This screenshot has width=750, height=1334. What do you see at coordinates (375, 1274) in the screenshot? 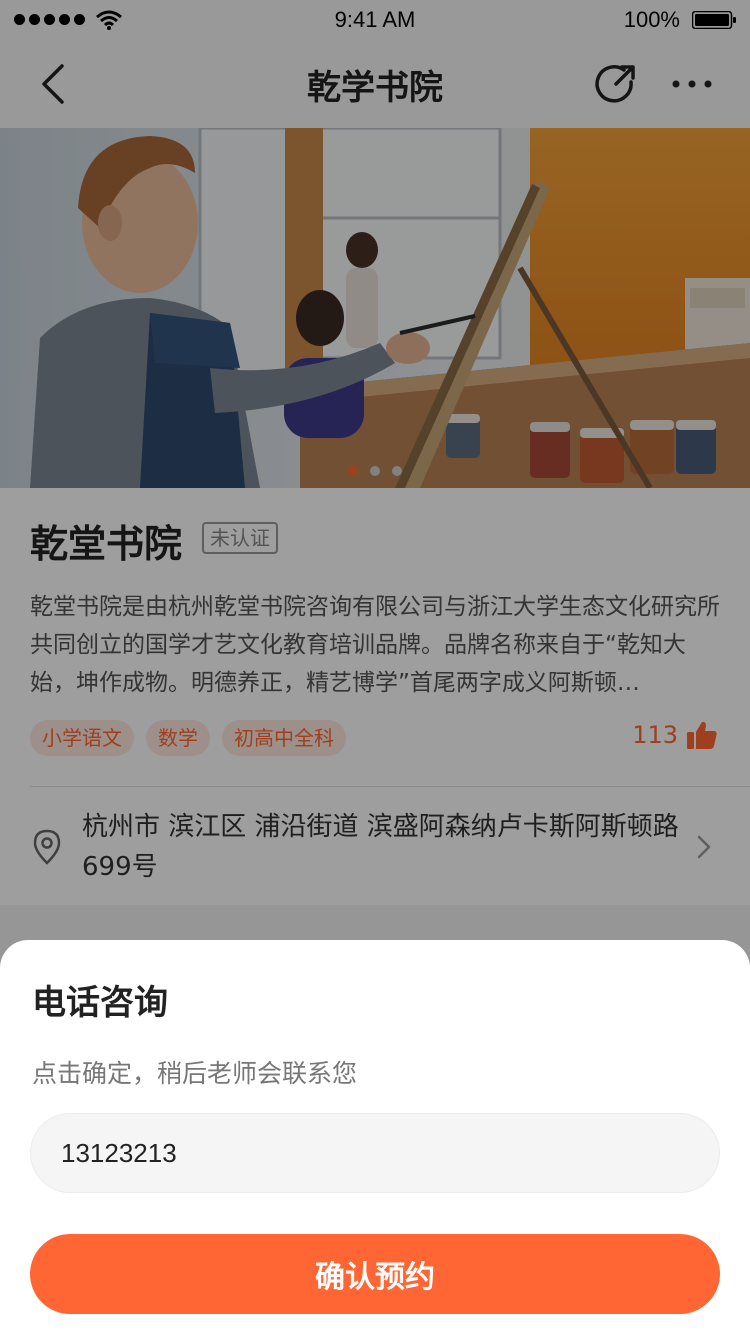
I see `confirm-booking-button: 确认预约` at bounding box center [375, 1274].